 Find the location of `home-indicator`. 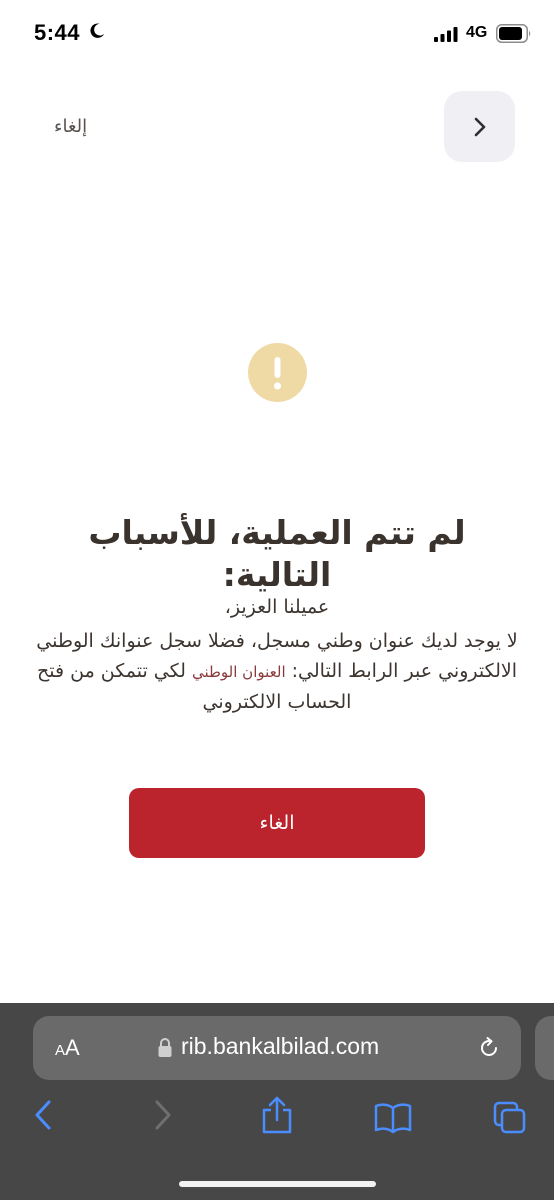

home-indicator is located at coordinates (277, 1184).